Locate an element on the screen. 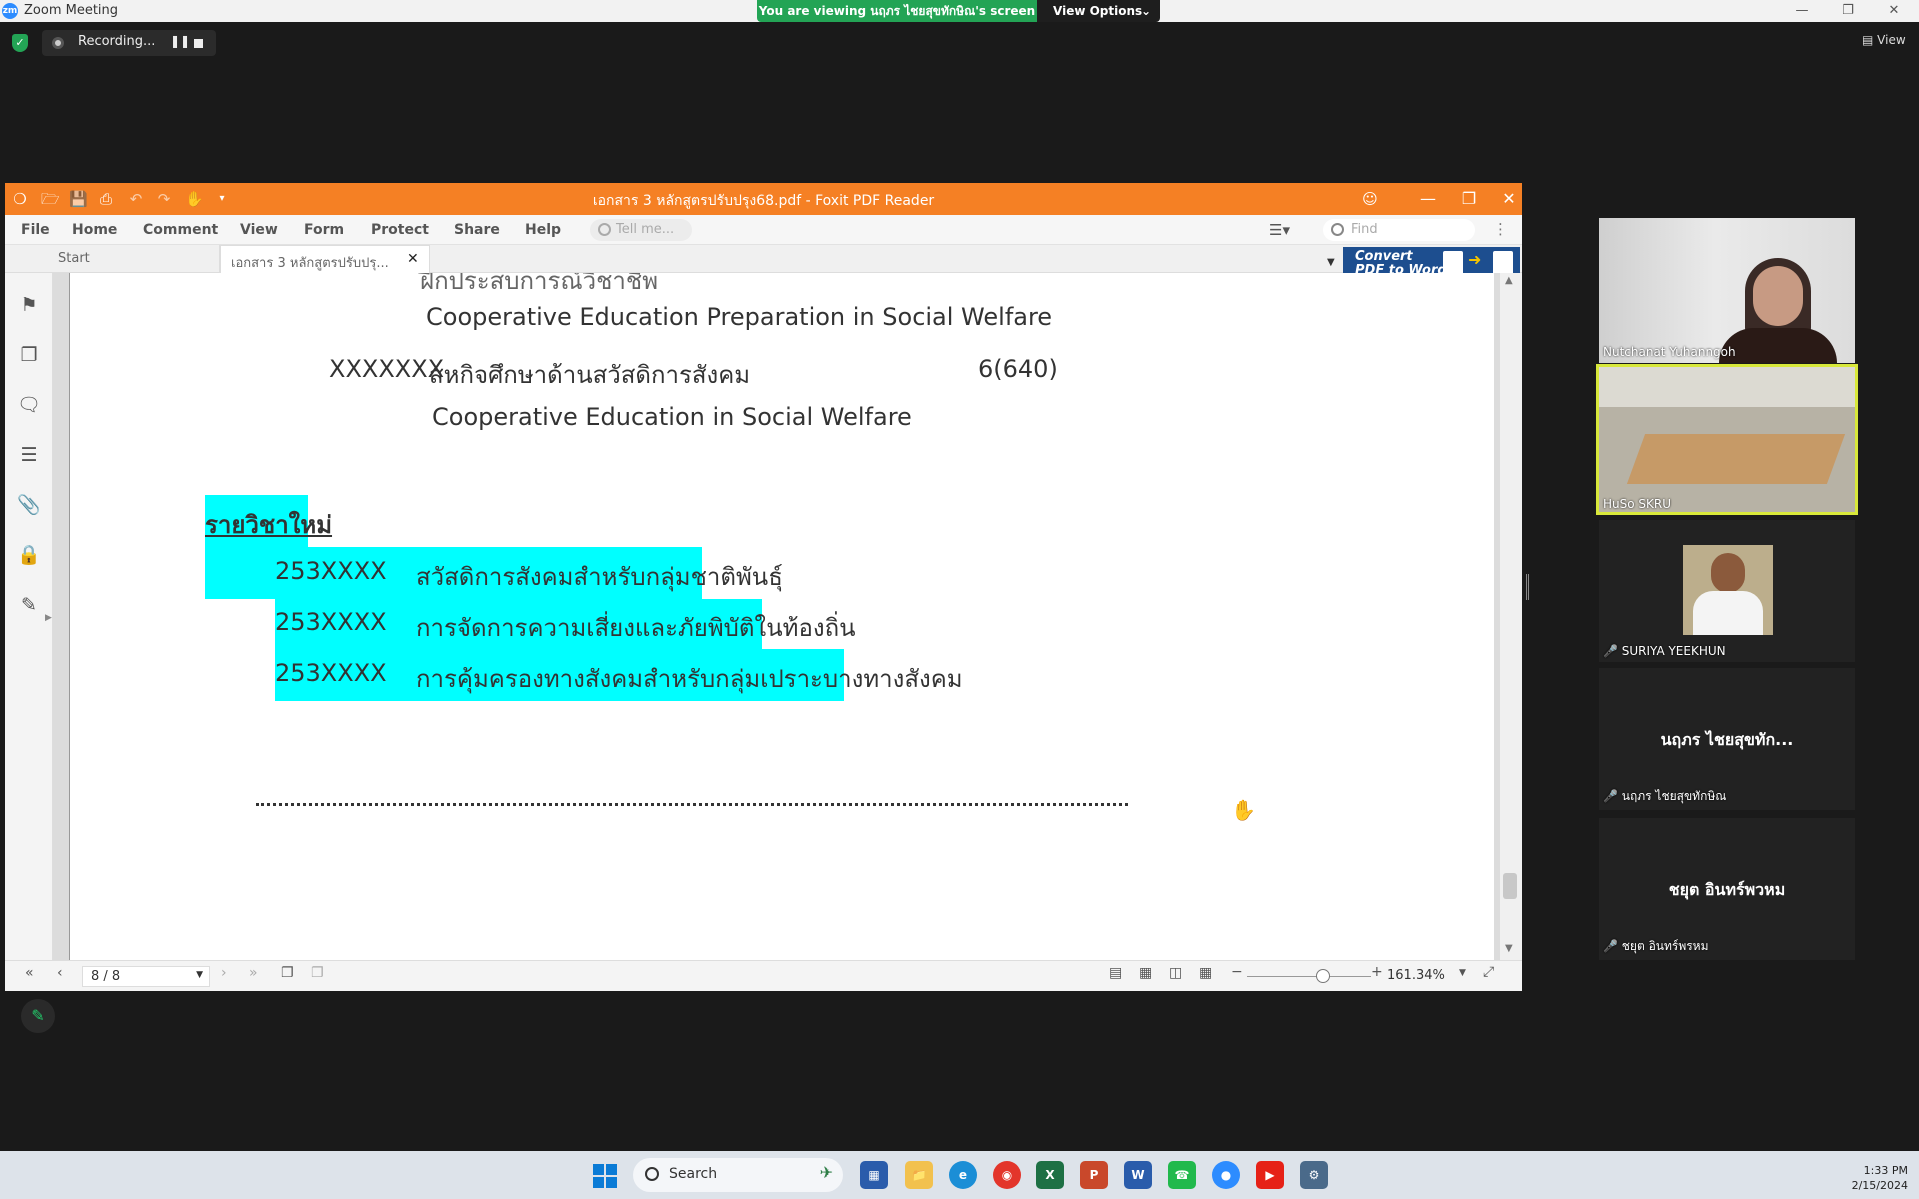  view-button: ▤ View is located at coordinates (1884, 40).